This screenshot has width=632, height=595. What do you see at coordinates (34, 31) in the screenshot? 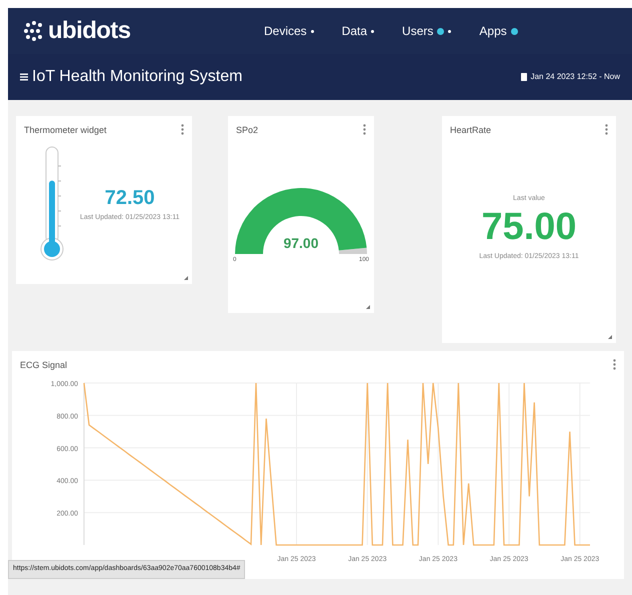
I see `logo-icon` at bounding box center [34, 31].